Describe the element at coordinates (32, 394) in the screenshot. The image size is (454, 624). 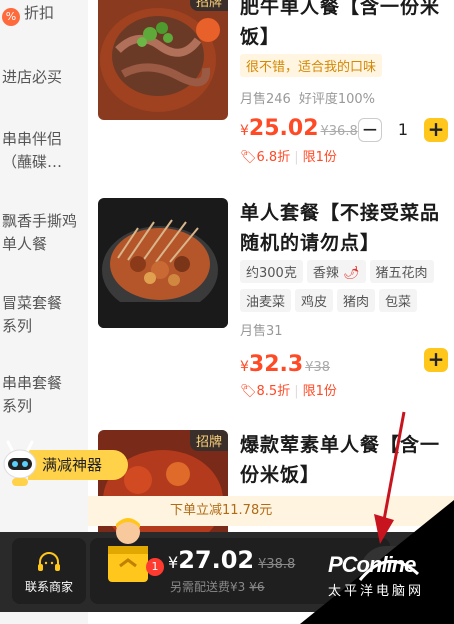
I see `sidebar-item-label: 串串套餐系列` at that location.